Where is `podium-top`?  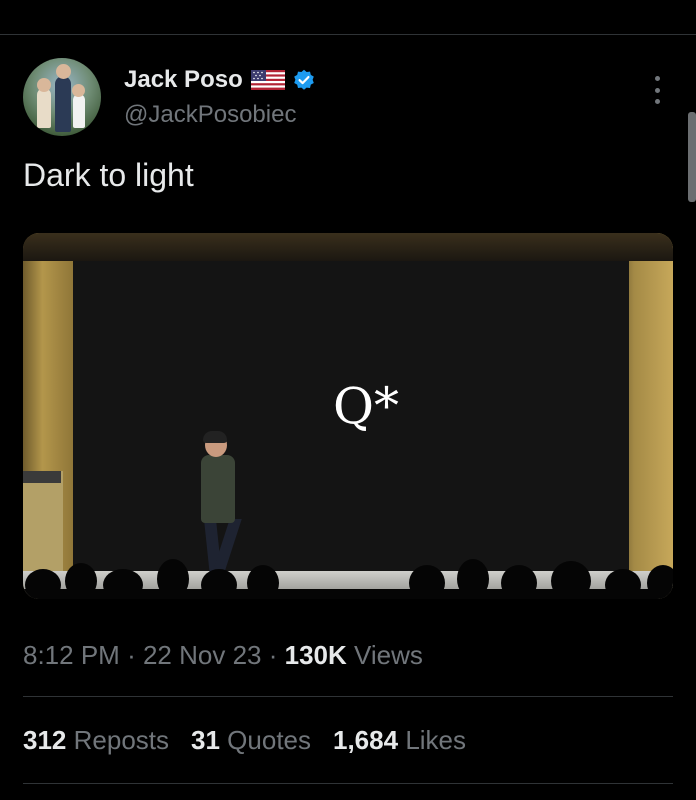
podium-top is located at coordinates (42, 477).